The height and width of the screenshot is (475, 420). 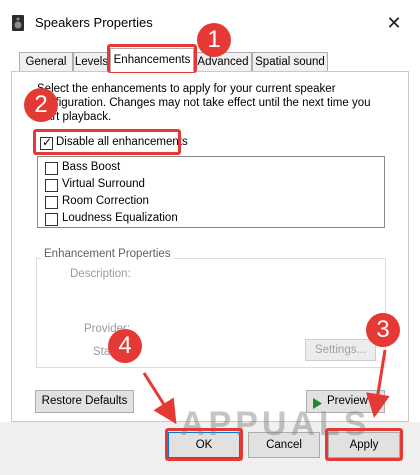 I want to click on step-4-badge: 4, so click(x=125, y=346).